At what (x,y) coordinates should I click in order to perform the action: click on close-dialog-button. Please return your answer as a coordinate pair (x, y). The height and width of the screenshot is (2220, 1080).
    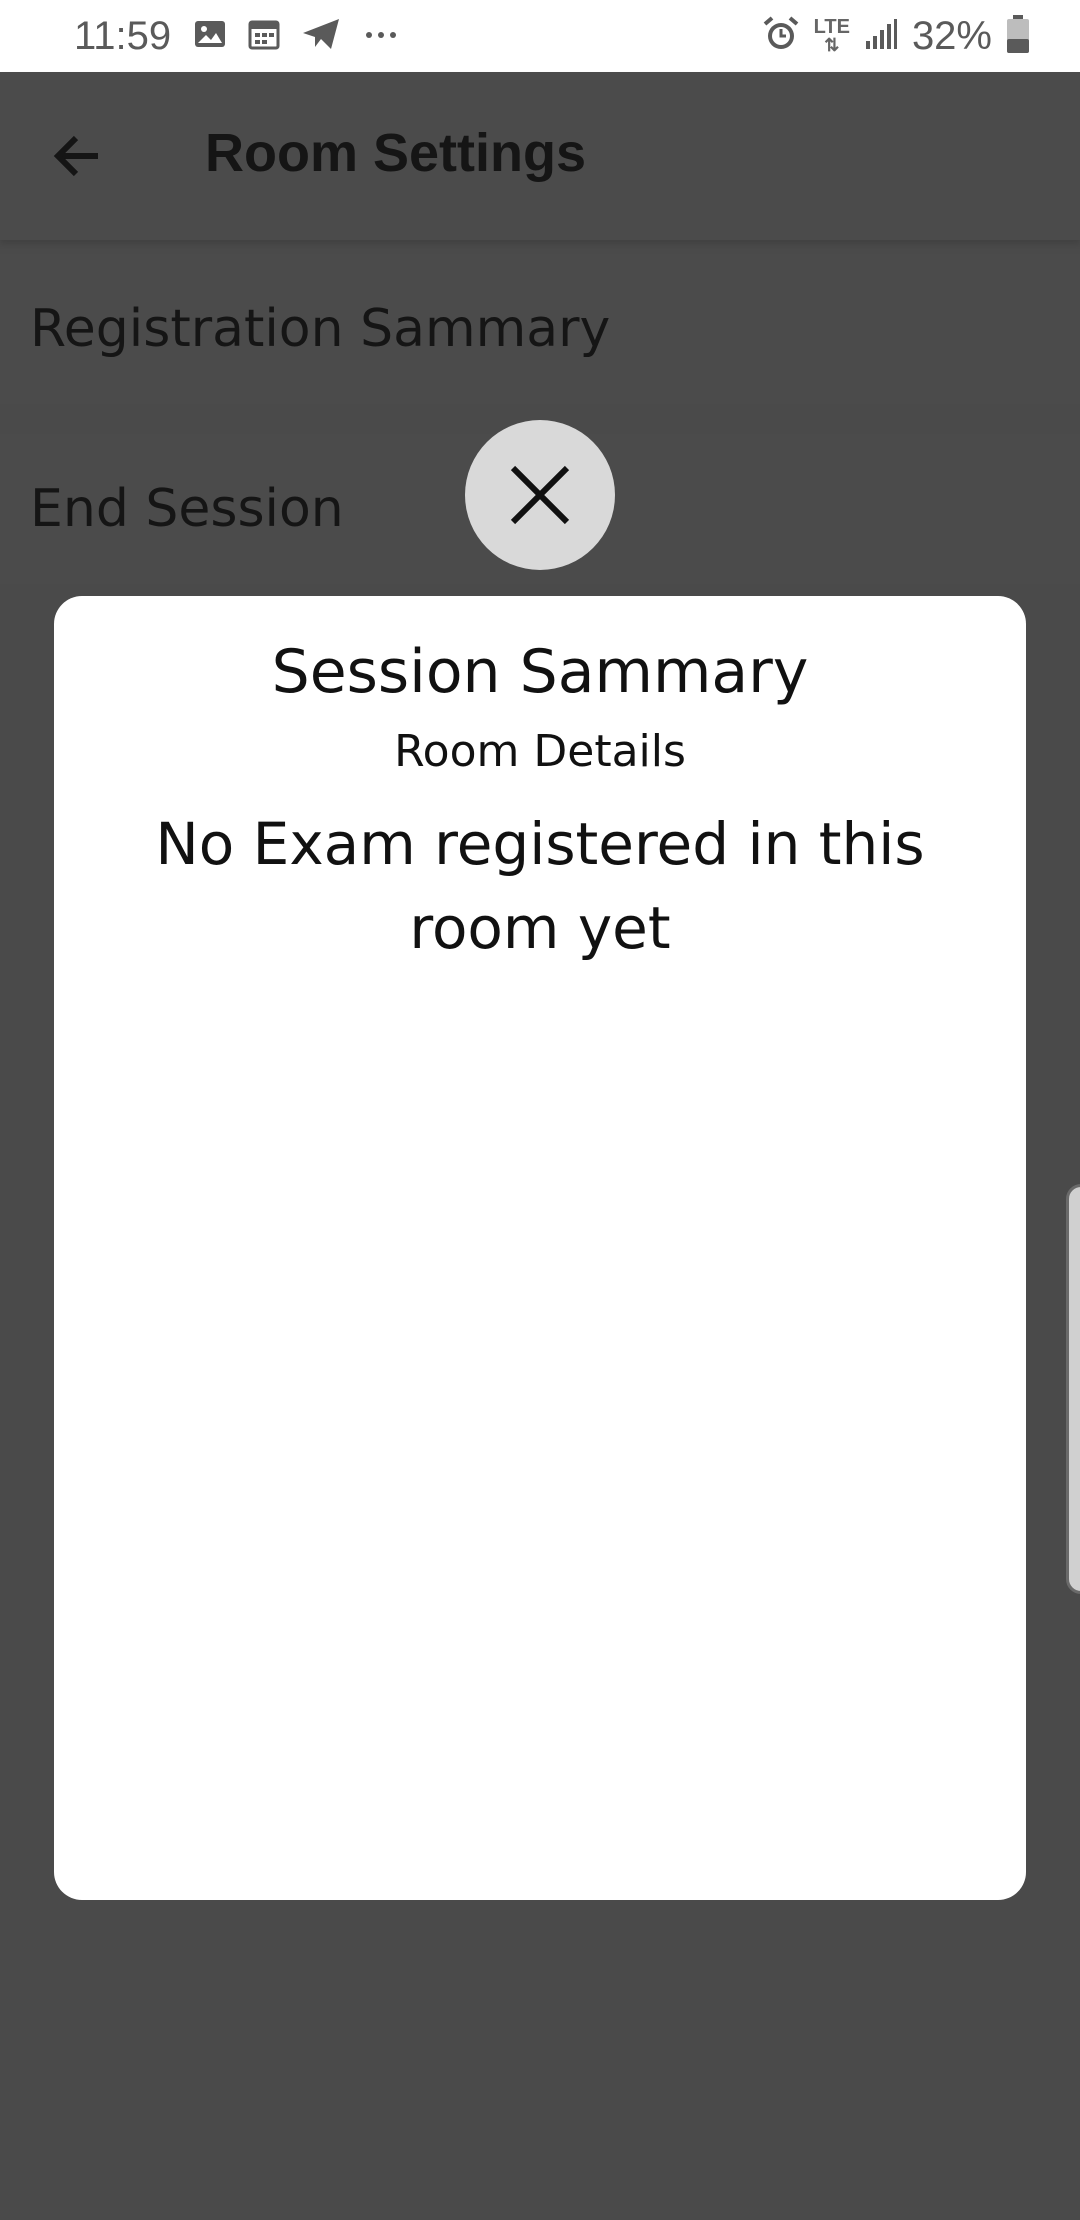
    Looking at the image, I should click on (540, 495).